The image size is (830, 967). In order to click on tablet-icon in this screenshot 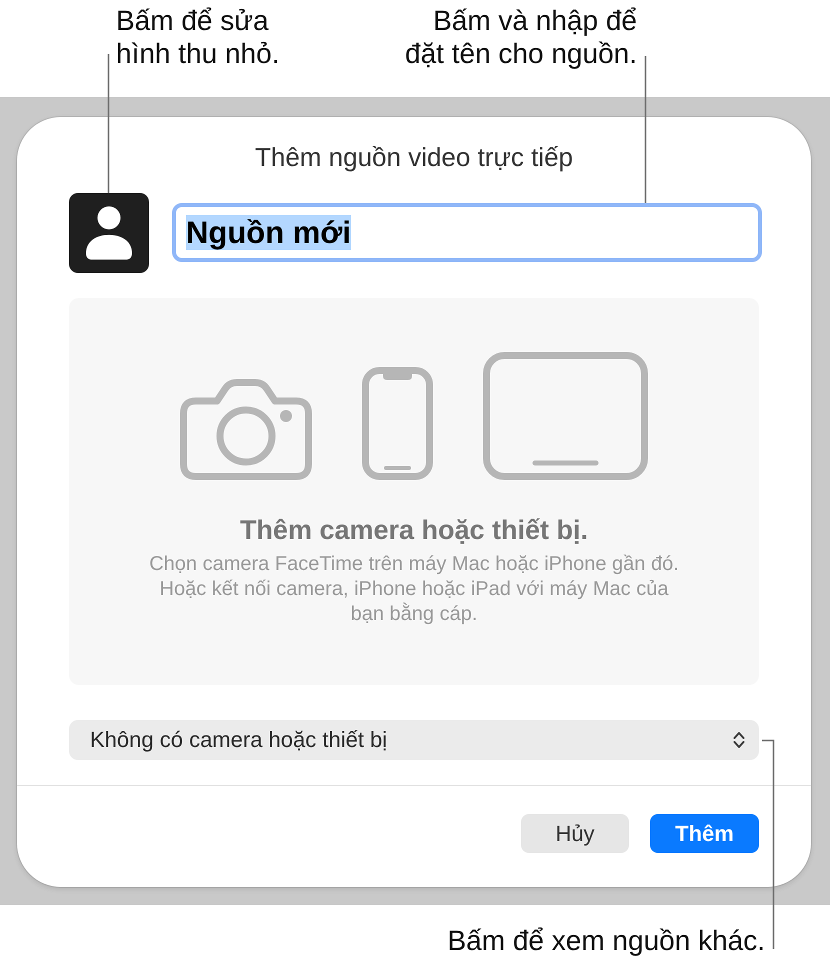, I will do `click(565, 416)`.